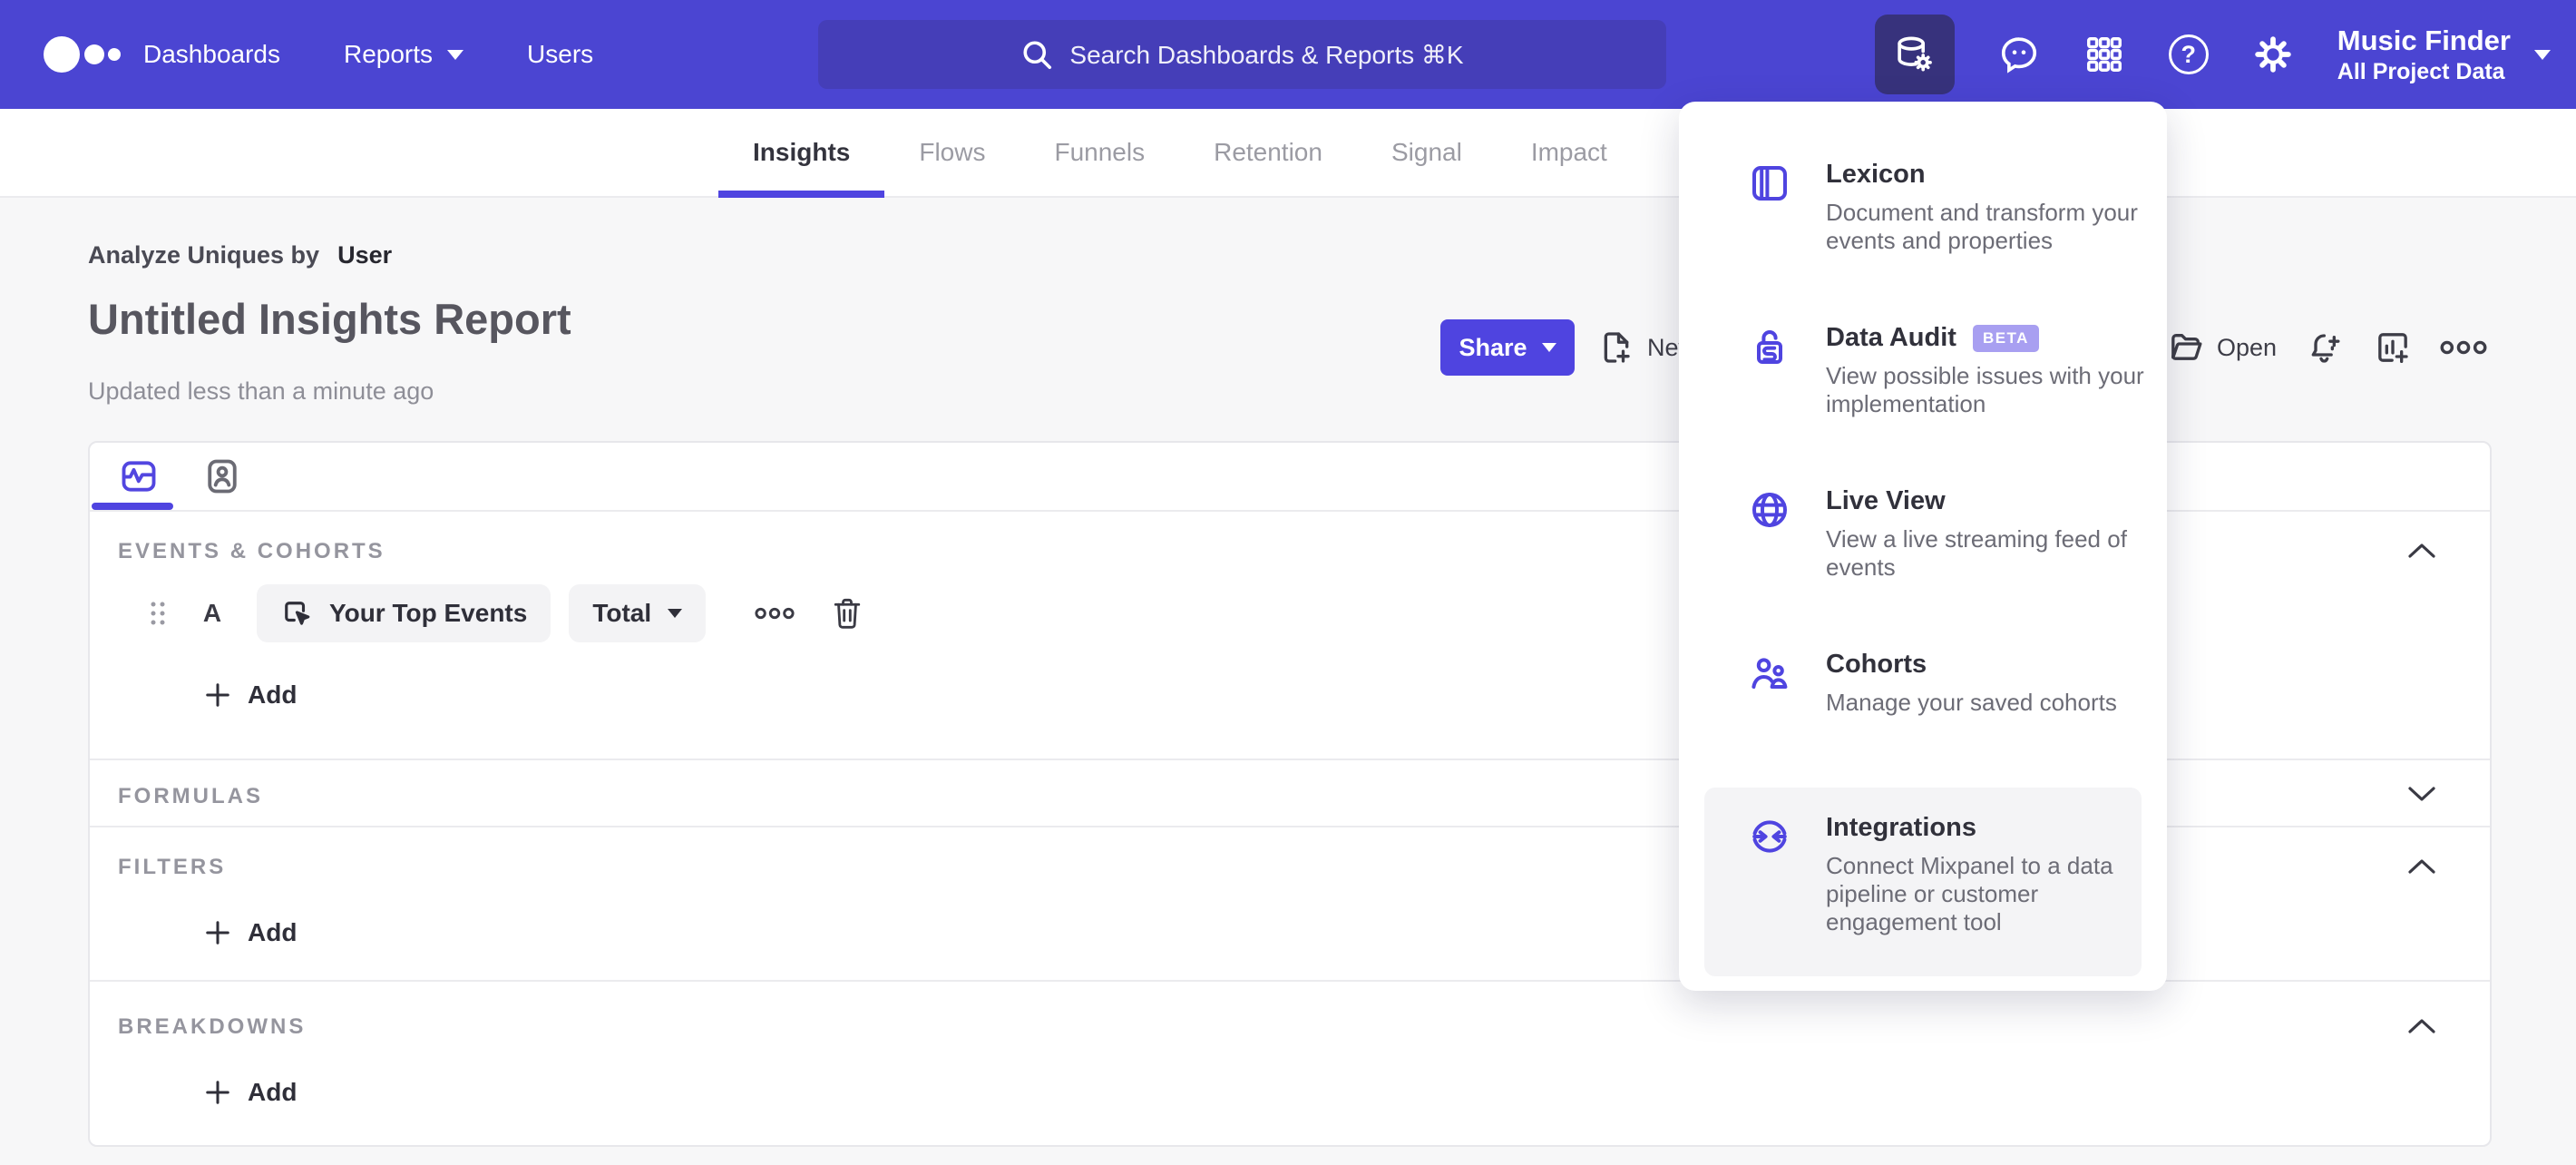 This screenshot has width=2576, height=1165. I want to click on metric-selector: Total, so click(638, 613).